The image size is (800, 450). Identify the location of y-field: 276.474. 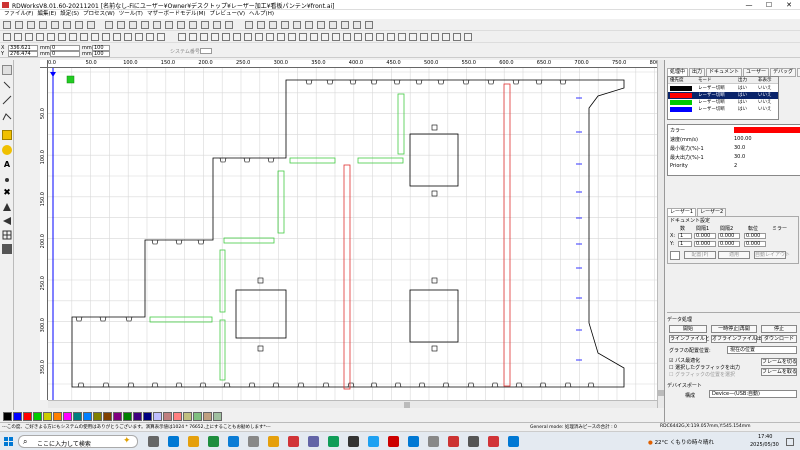
(23, 54).